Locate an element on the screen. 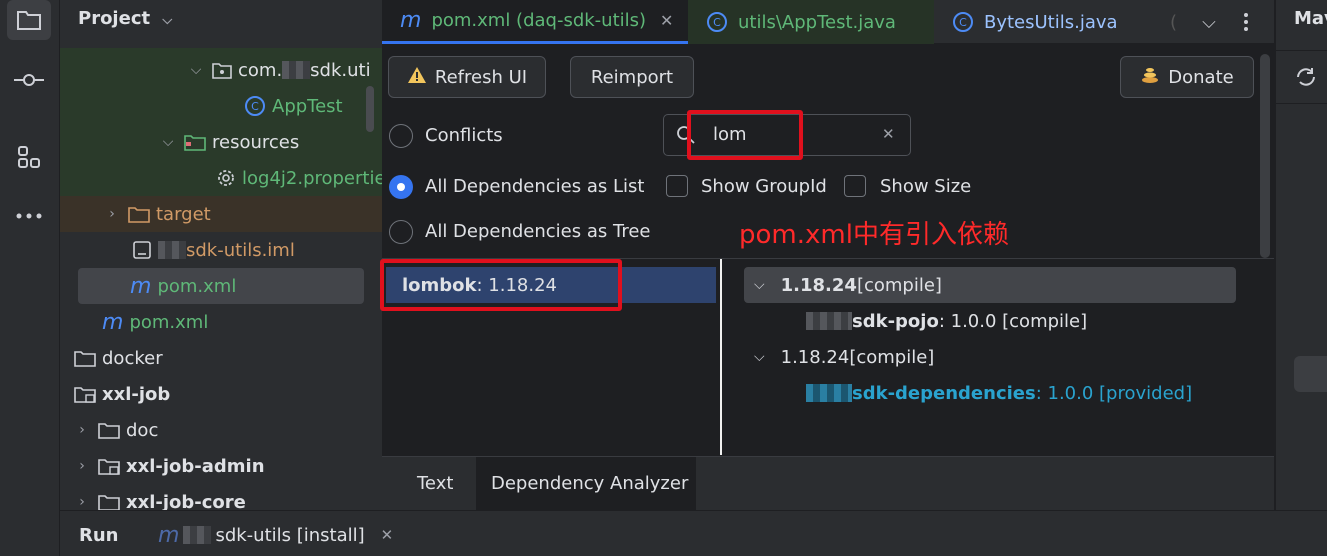  reimport-button: Reimport is located at coordinates (632, 77).